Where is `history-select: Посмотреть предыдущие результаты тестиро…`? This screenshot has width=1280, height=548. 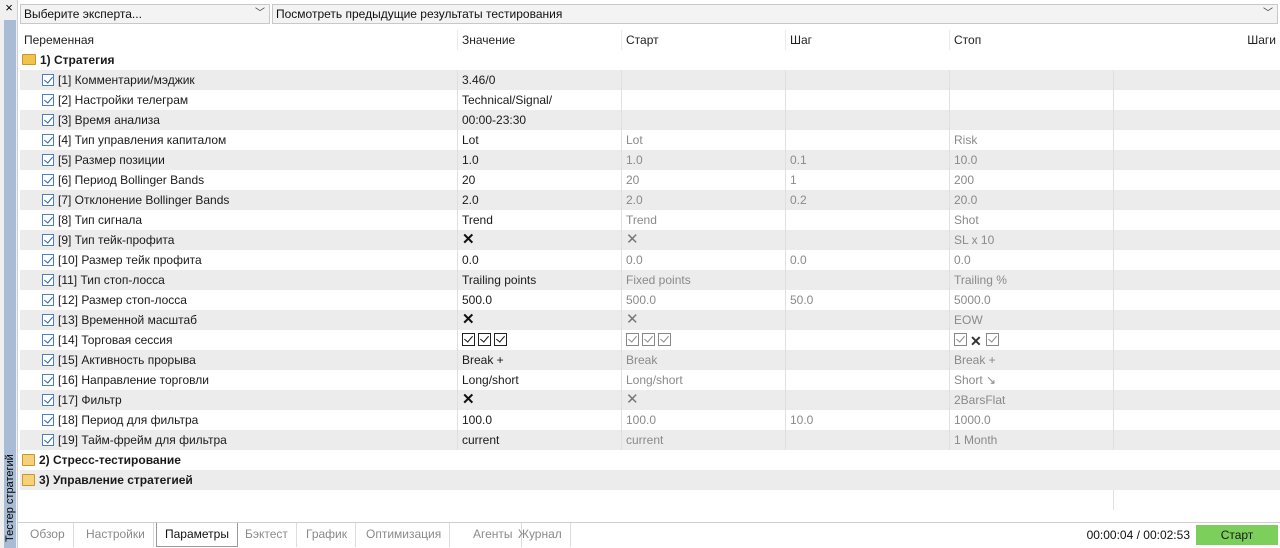 history-select: Посмотреть предыдущие результаты тестиро… is located at coordinates (775, 14).